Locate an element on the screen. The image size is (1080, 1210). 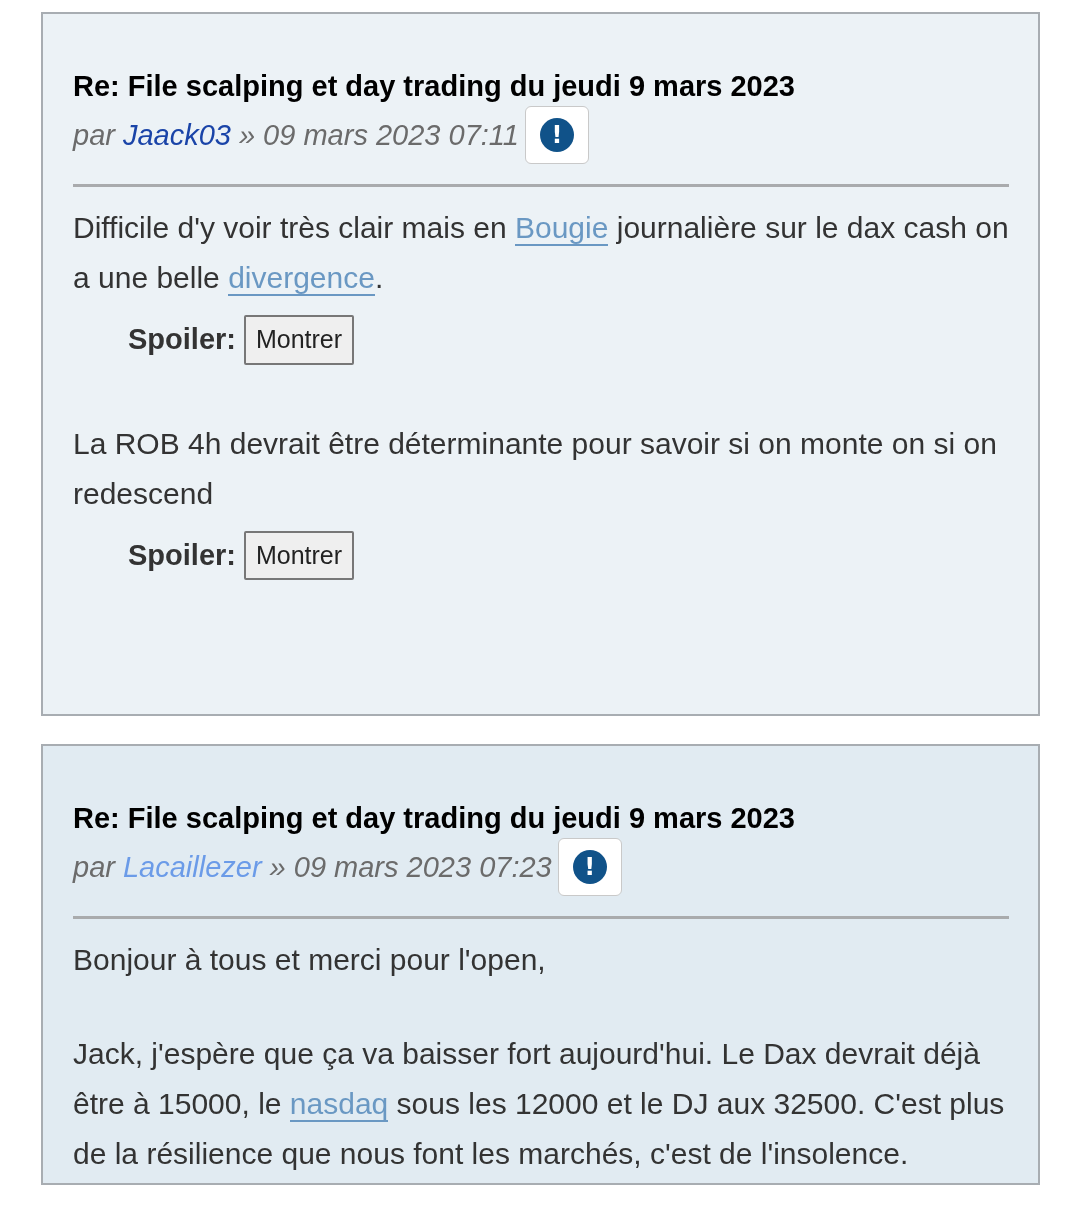
post-text: Jack, j'espère que ça va baisser fort aujourd'hui. Le Dax devrait déjà être à 15000, le nasdaq sous les 12000 et le DJ aux 32500. C'est plus de la résilience que nous font les marchés, c'est de l'insolence. is located at coordinates (539, 1104).